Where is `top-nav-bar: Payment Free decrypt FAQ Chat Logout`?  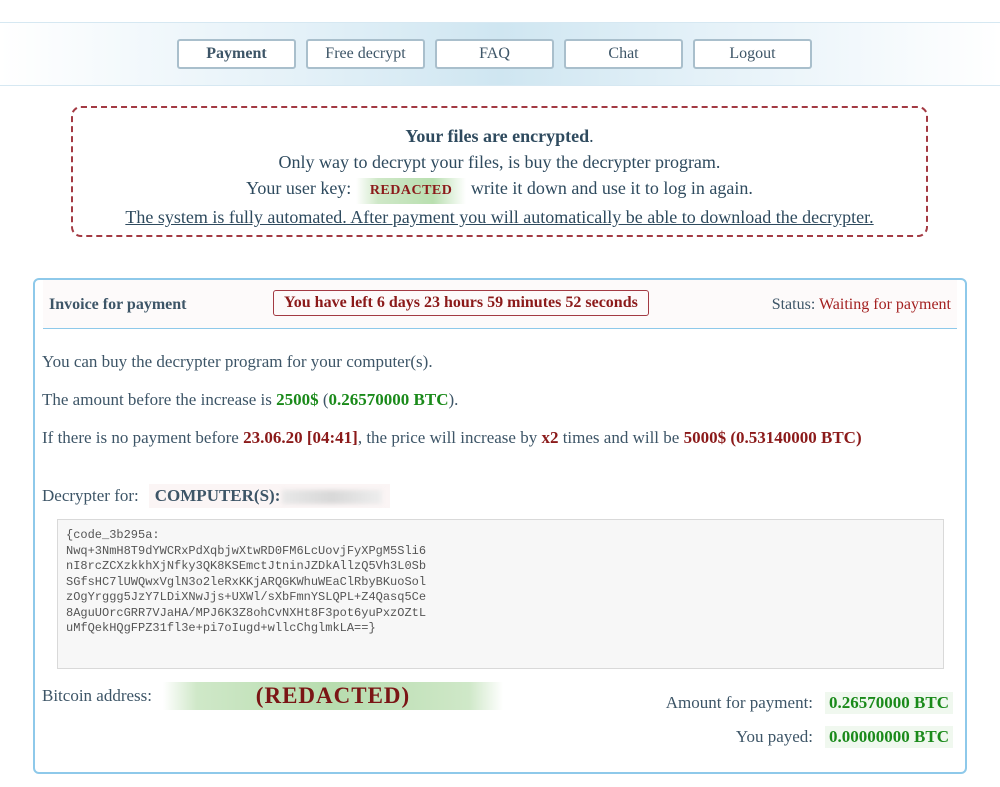
top-nav-bar: Payment Free decrypt FAQ Chat Logout is located at coordinates (500, 54).